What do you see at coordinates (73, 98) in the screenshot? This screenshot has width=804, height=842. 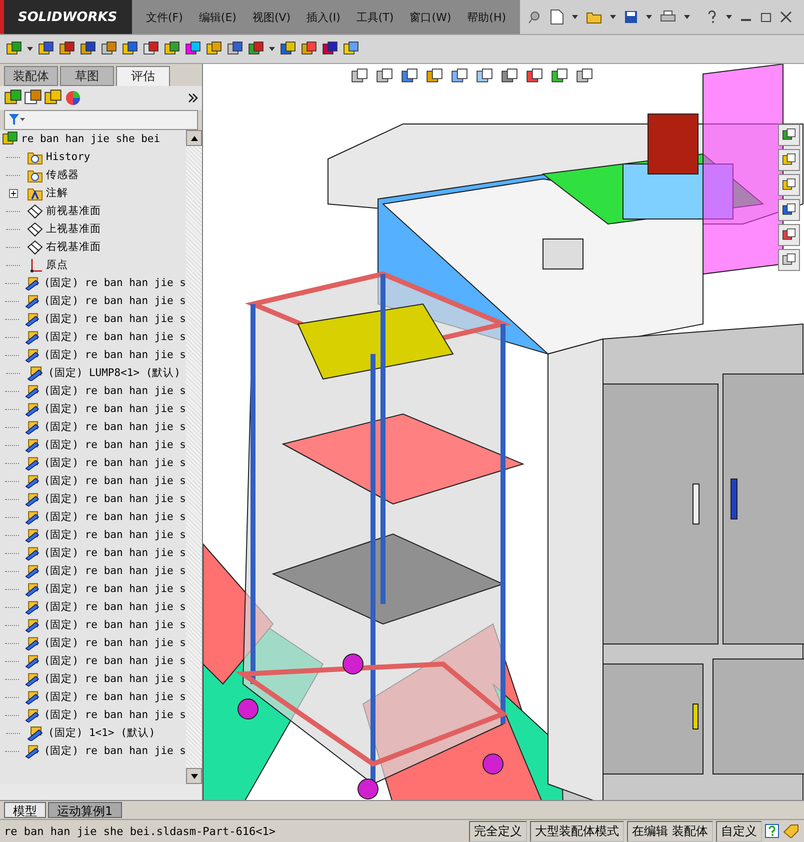 I see `color-wheel-icon` at bounding box center [73, 98].